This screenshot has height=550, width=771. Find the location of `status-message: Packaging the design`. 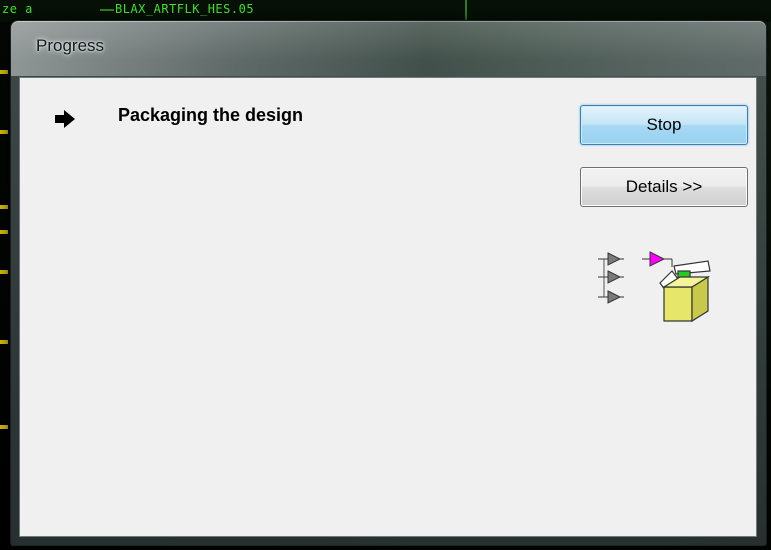

status-message: Packaging the design is located at coordinates (211, 115).